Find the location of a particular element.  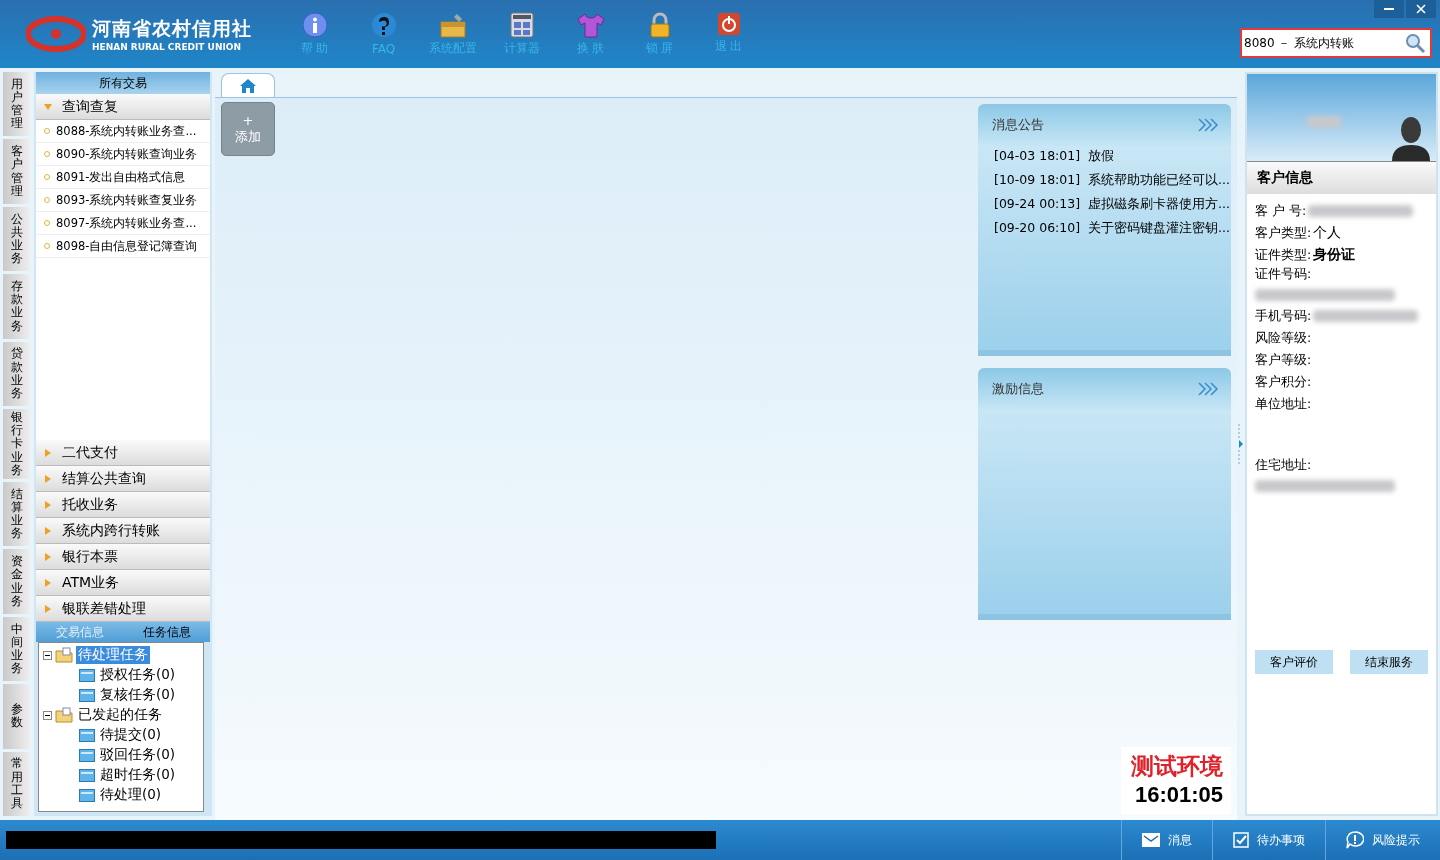

tree-node: 驳回任务(0) is located at coordinates (138, 755).